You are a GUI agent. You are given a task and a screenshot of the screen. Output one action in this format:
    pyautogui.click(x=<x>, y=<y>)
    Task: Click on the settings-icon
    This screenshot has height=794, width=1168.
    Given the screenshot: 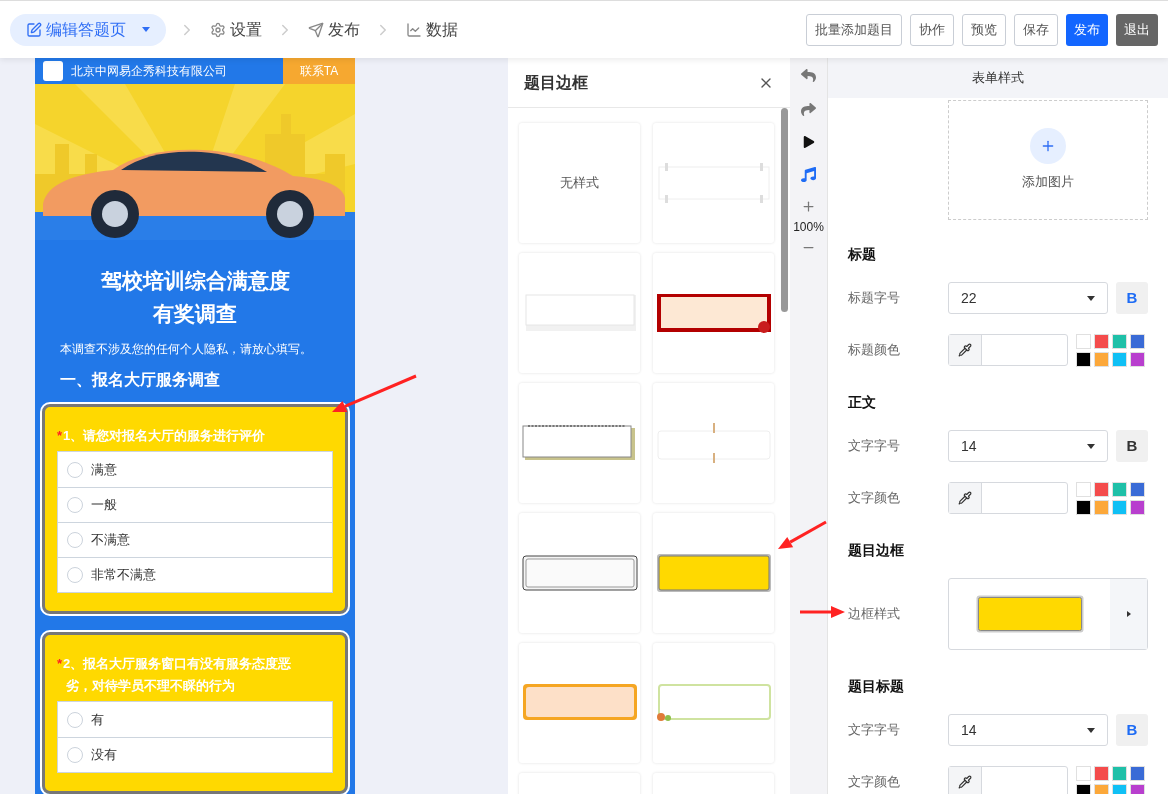 What is the action you would take?
    pyautogui.click(x=218, y=29)
    